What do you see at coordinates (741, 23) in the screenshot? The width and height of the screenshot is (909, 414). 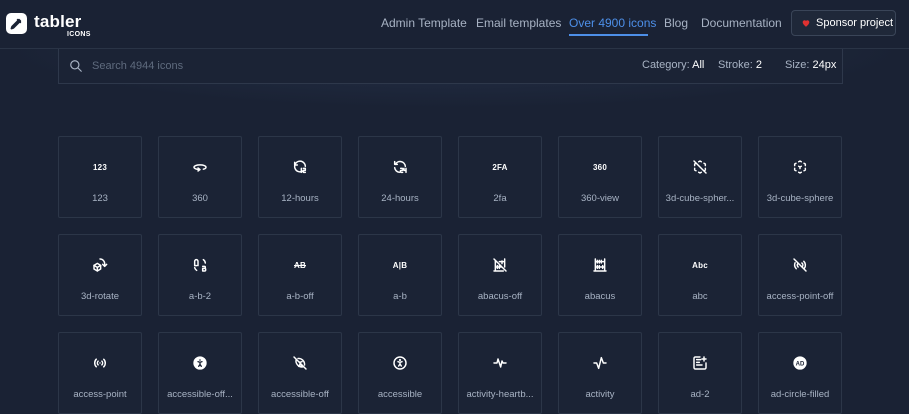 I see `nav-documentation: Documentation` at bounding box center [741, 23].